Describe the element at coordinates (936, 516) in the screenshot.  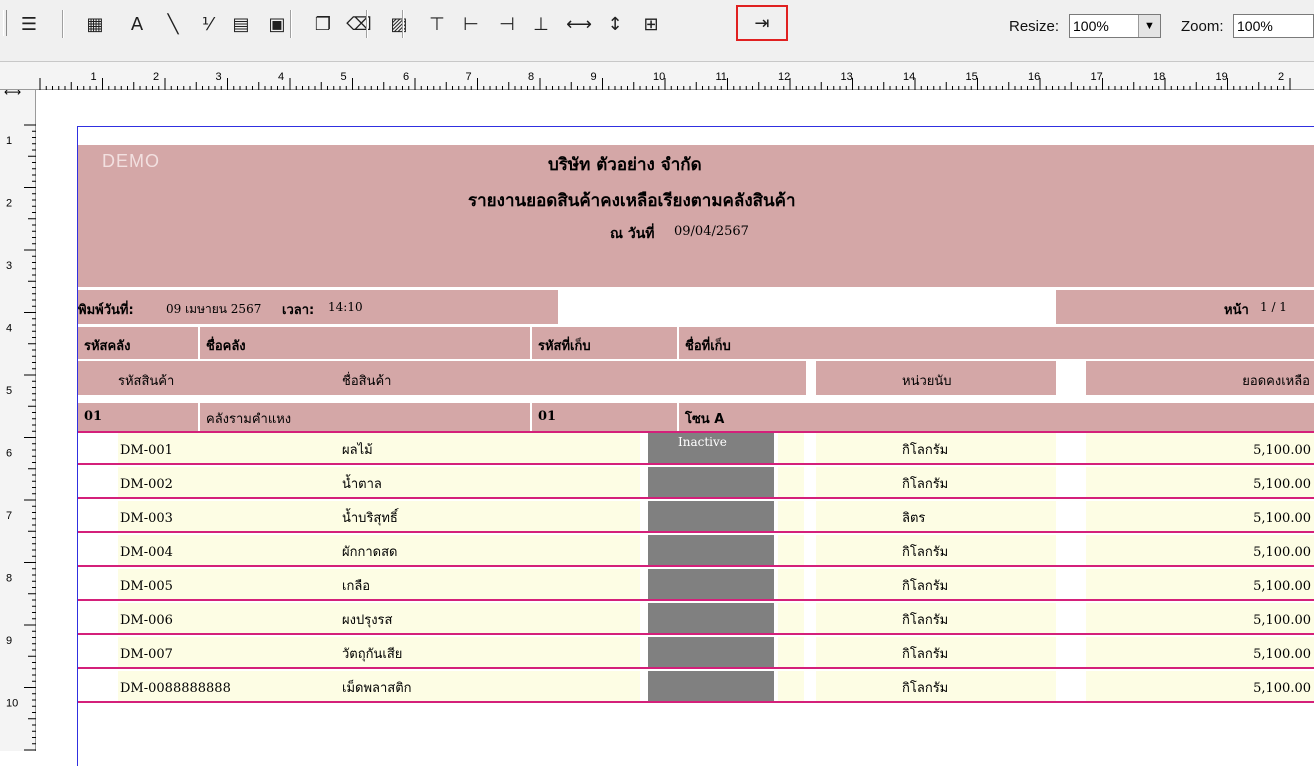
I see `row-unit-bg` at that location.